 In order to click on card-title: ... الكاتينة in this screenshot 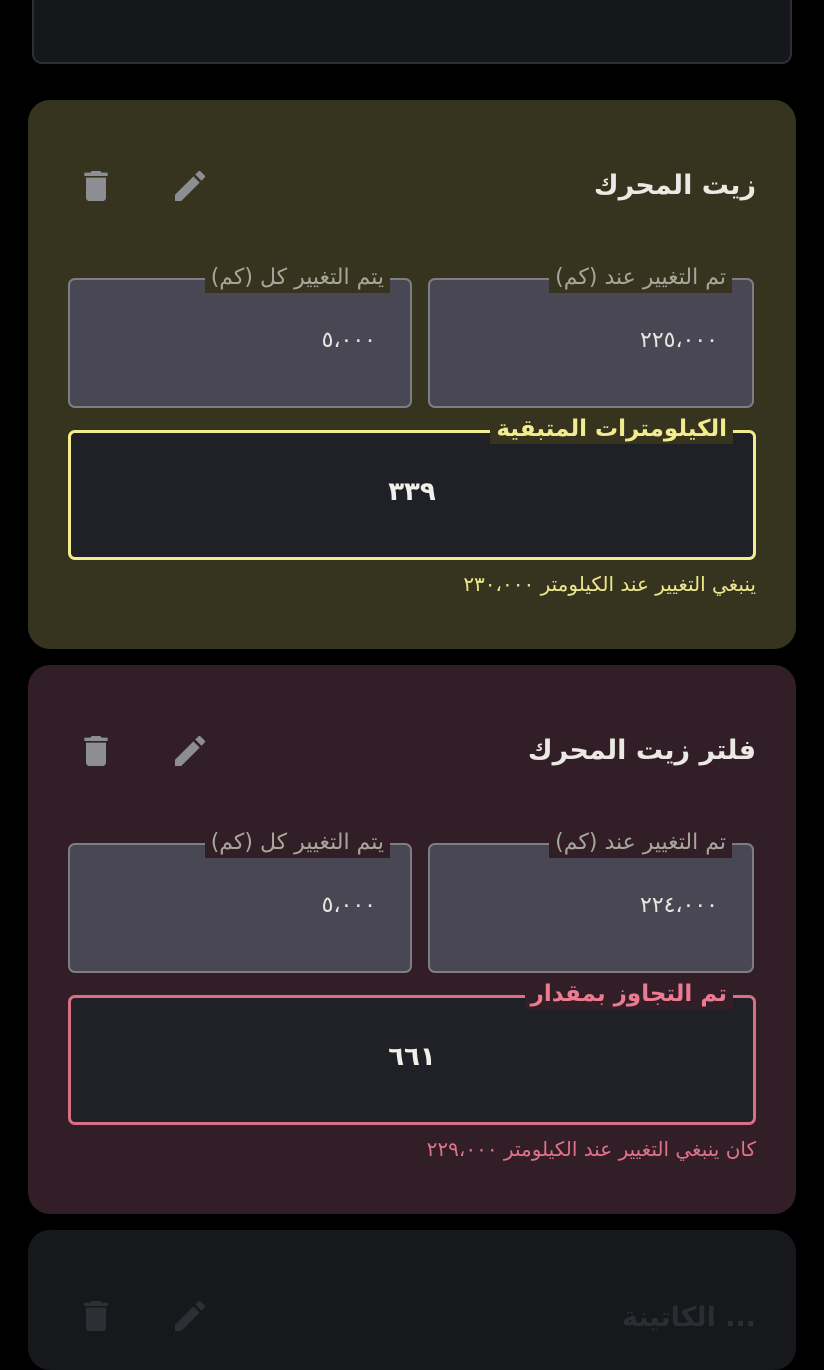, I will do `click(689, 1317)`.